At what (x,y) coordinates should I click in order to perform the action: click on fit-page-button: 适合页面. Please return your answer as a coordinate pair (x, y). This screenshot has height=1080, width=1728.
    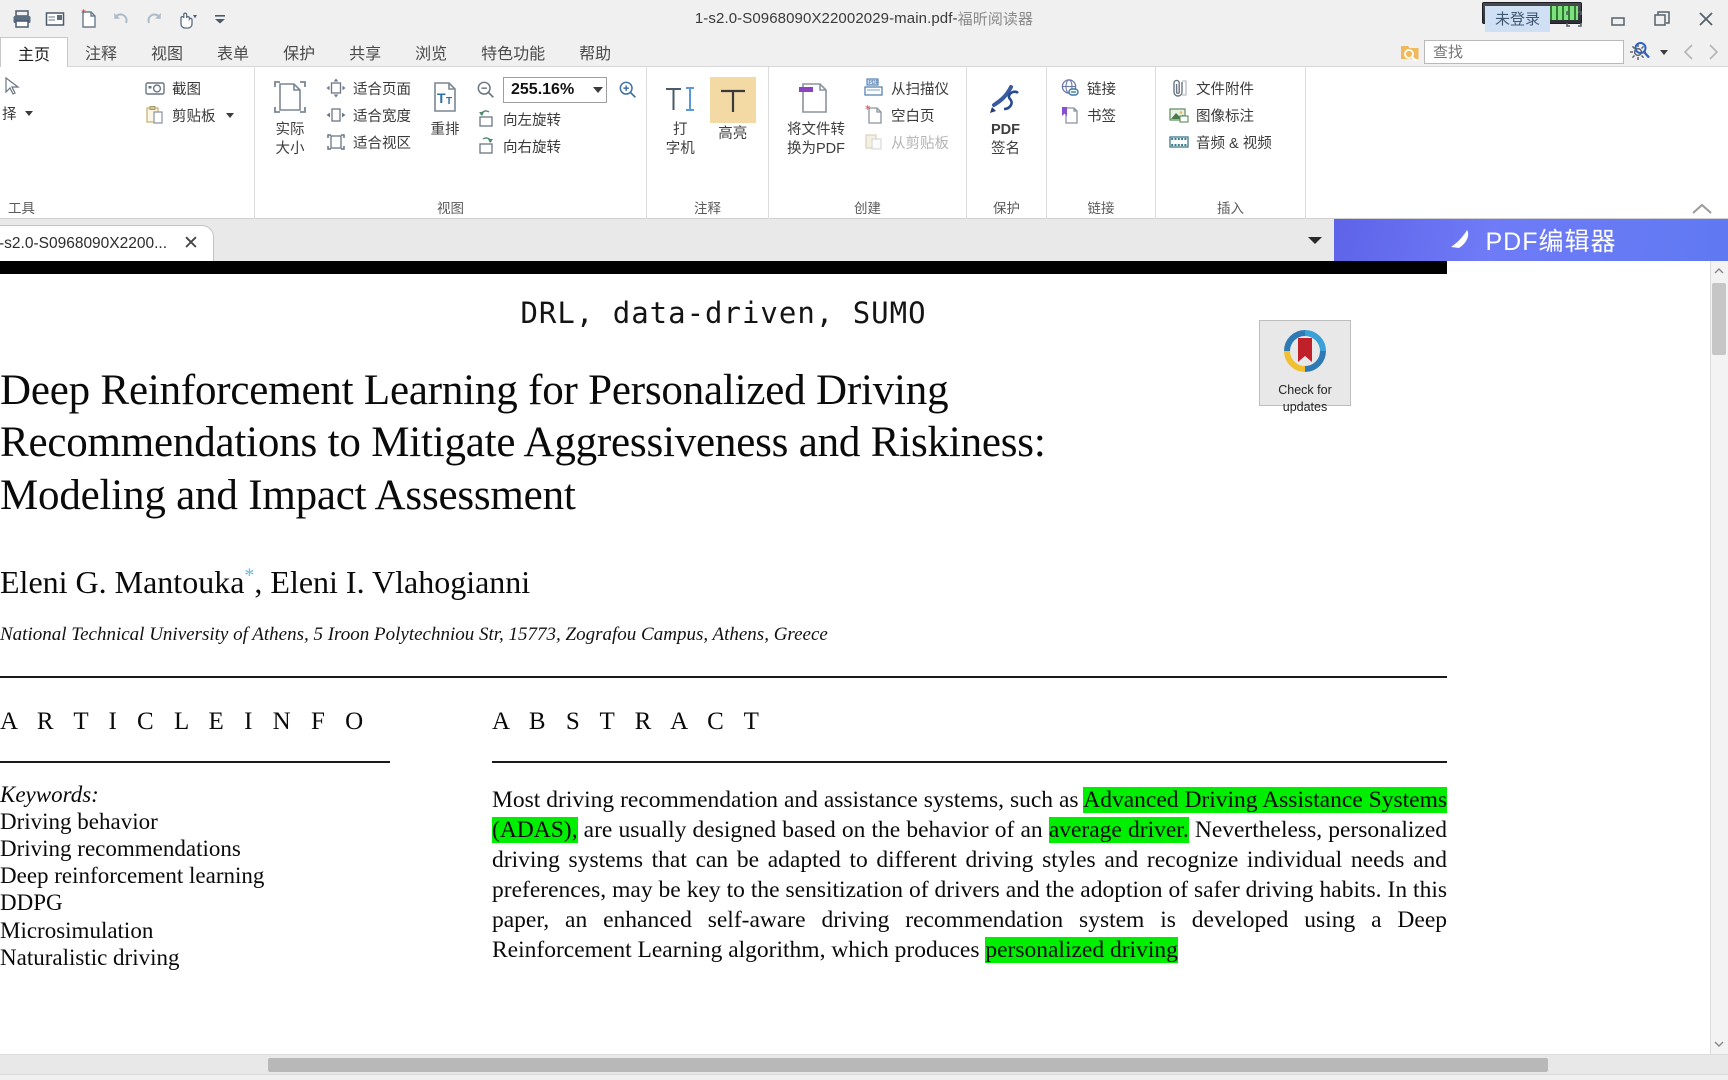
    Looking at the image, I should click on (370, 88).